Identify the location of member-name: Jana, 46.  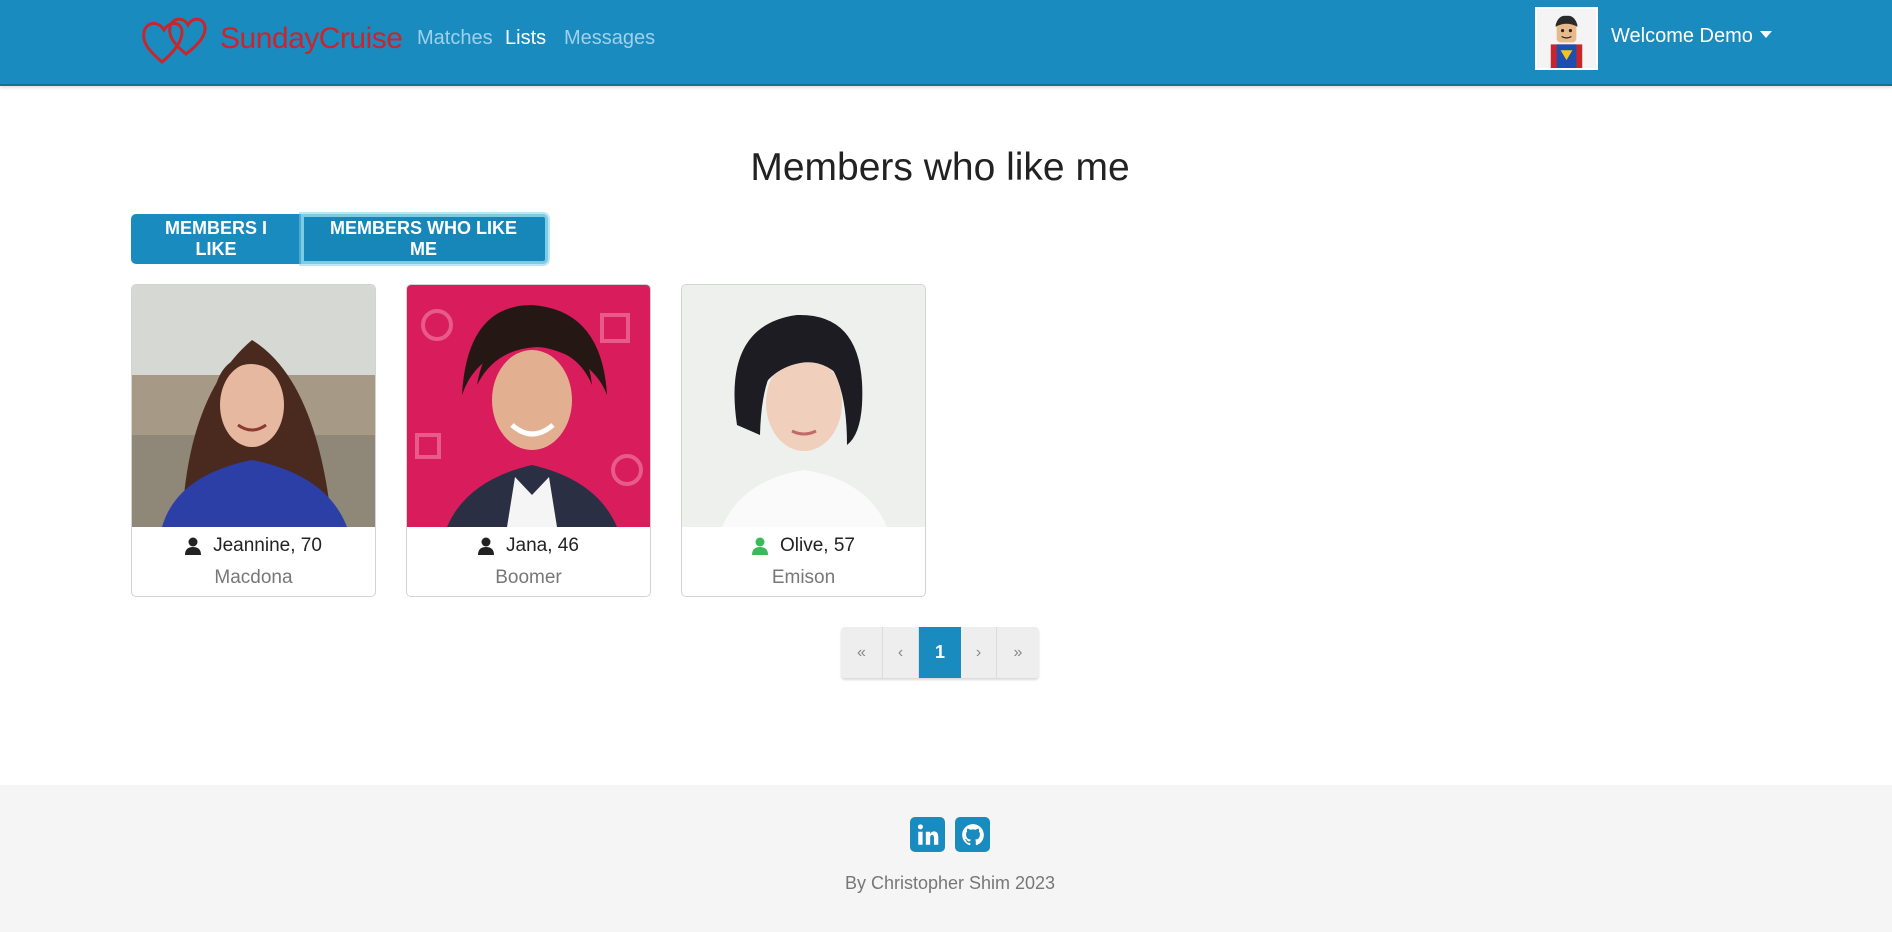
(542, 545).